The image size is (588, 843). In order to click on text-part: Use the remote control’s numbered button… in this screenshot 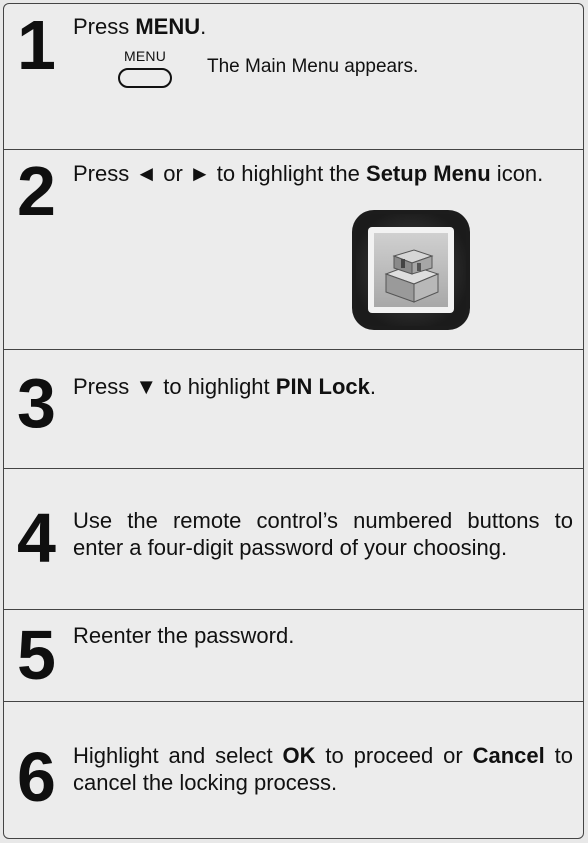, I will do `click(323, 534)`.